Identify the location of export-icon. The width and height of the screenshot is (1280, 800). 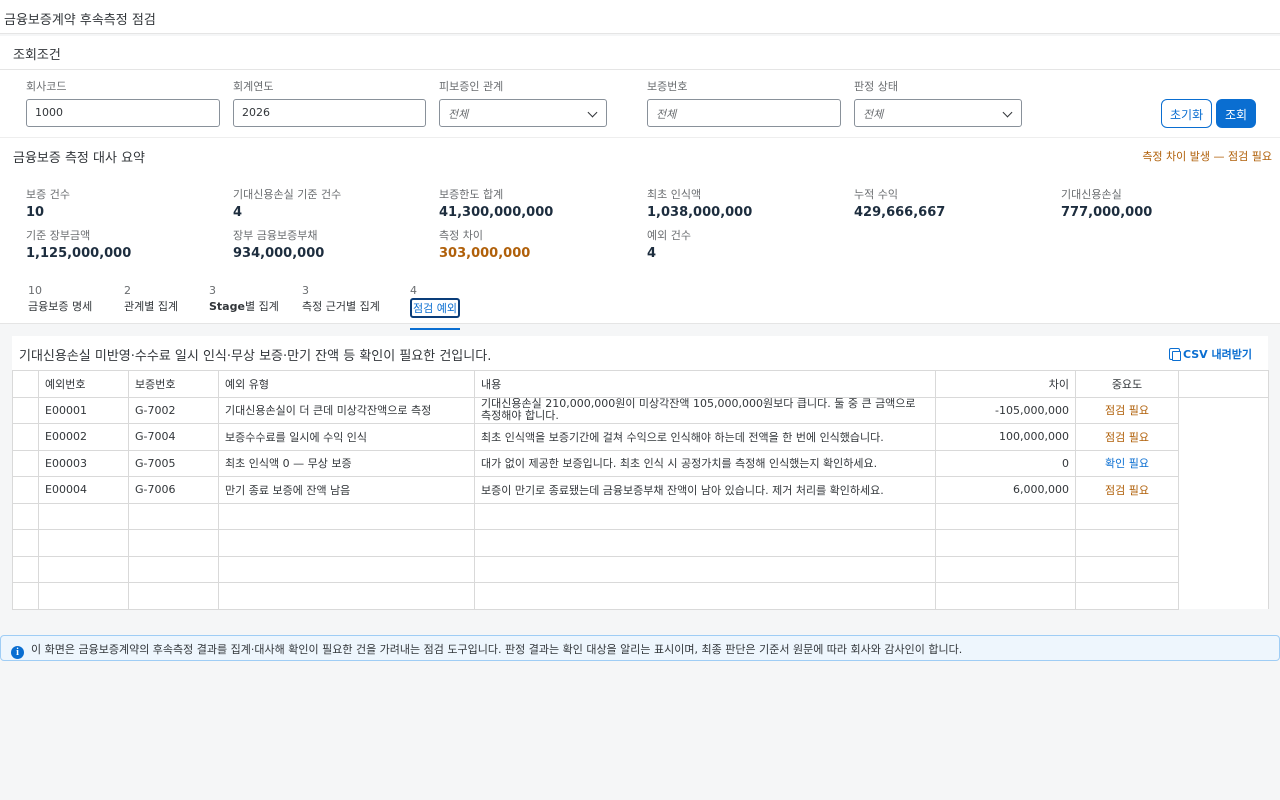
(1174, 354).